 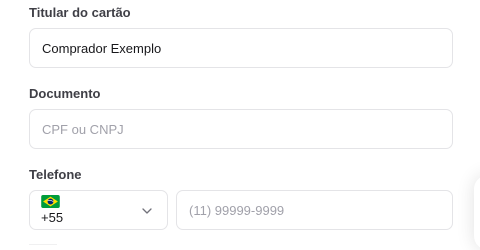 I want to click on document-label: Documento, so click(x=65, y=93).